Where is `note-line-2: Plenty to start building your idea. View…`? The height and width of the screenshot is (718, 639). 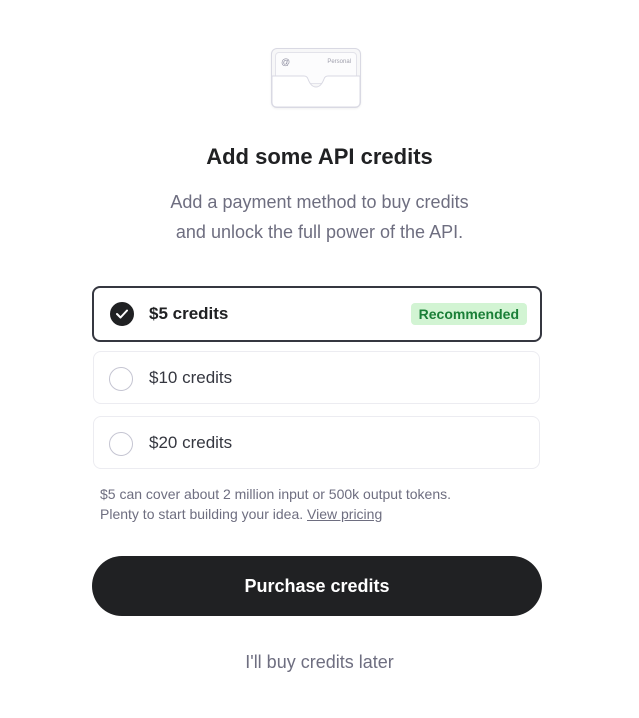
note-line-2: Plenty to start building your idea. View… is located at coordinates (320, 514).